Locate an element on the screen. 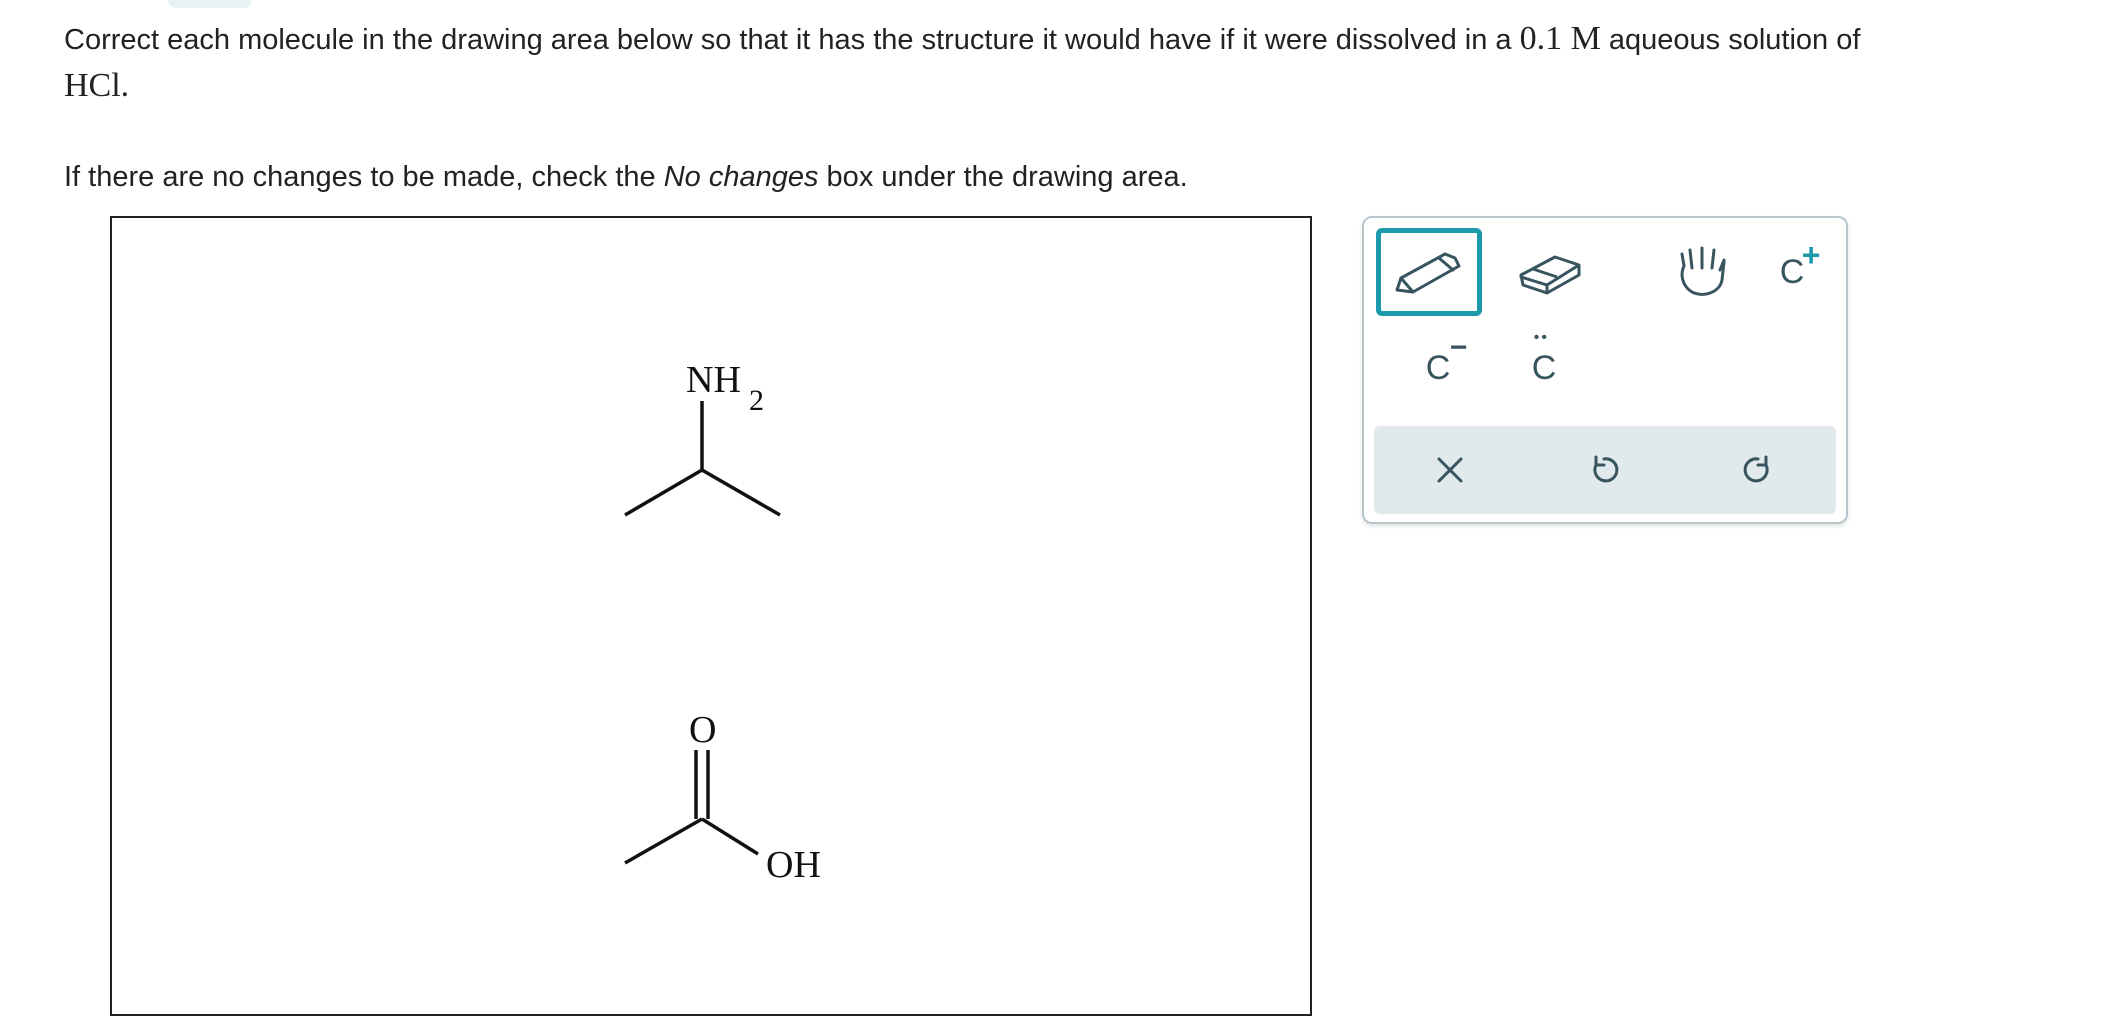 This screenshot has width=2120, height=1022. bond-c-ch3-left is located at coordinates (663, 492).